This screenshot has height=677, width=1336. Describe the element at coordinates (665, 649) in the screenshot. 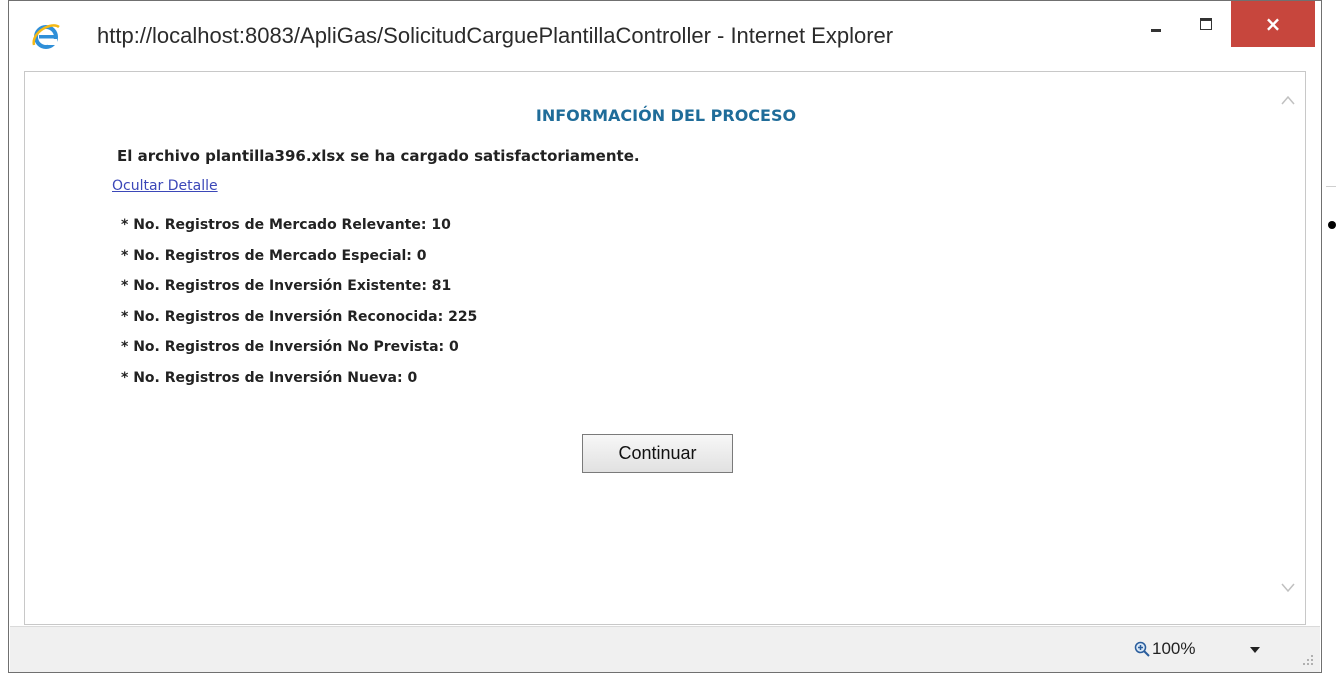

I see `status-bar: 100%` at that location.